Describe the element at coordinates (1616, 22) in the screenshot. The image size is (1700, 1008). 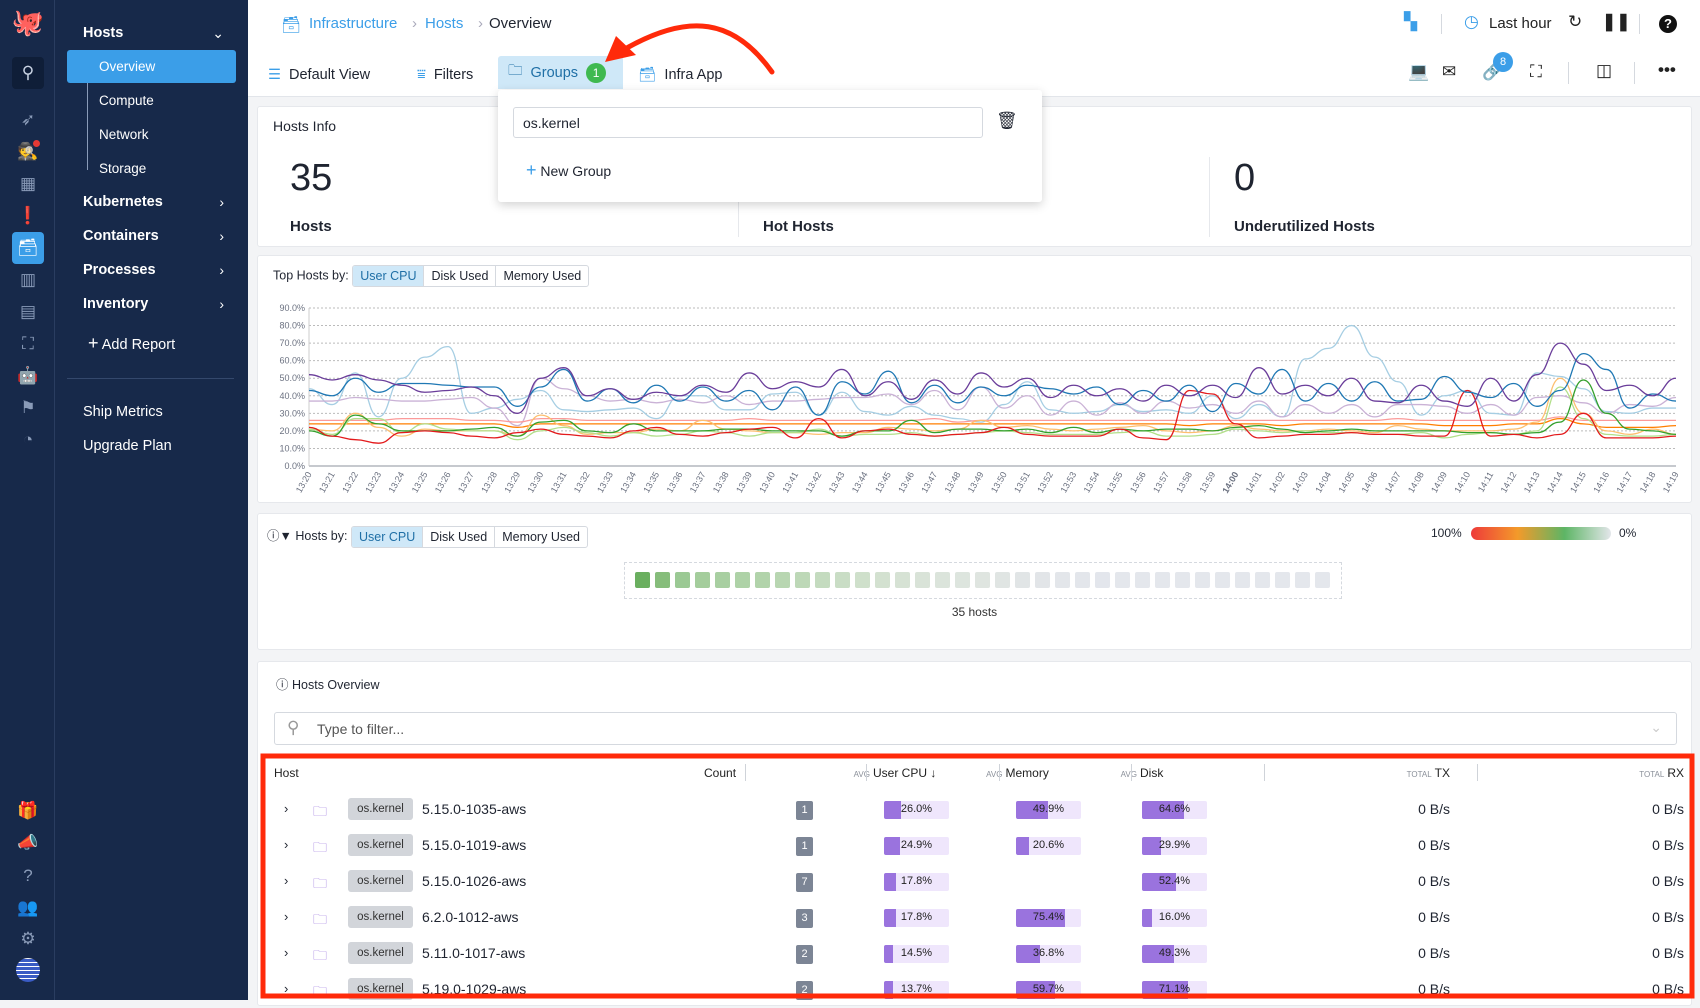
I see `pause-icon: ❚❚` at that location.